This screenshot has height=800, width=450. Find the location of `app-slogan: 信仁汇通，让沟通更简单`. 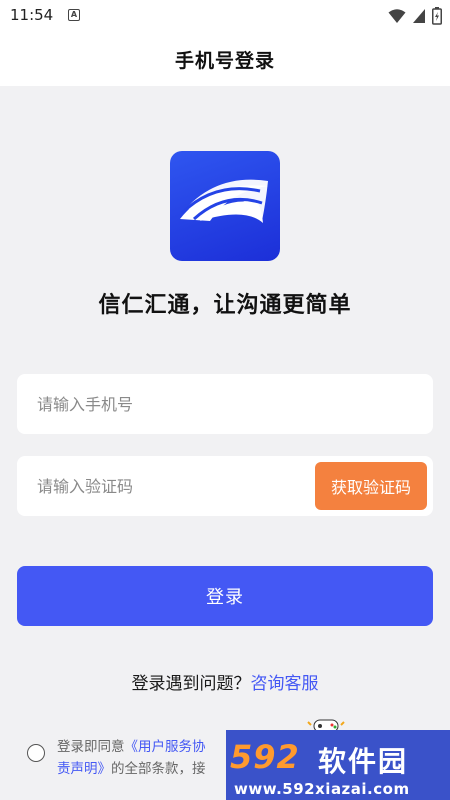

app-slogan: 信仁汇通，让沟通更简单 is located at coordinates (225, 305).